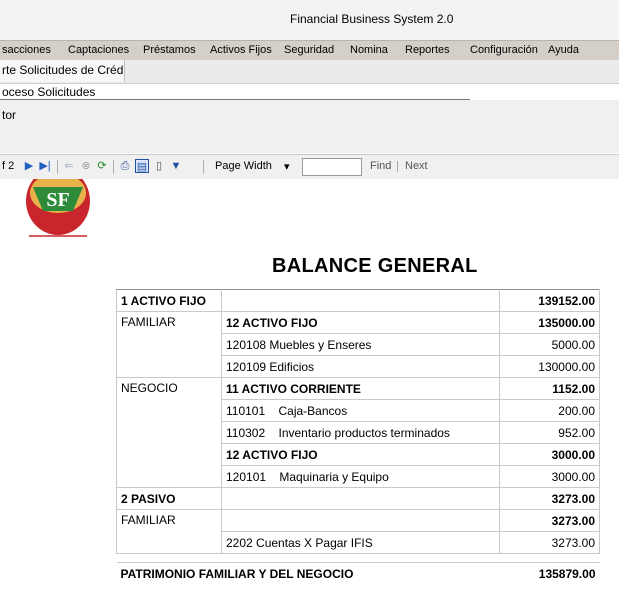  What do you see at coordinates (102, 166) in the screenshot?
I see `refresh-icon: ⟳` at bounding box center [102, 166].